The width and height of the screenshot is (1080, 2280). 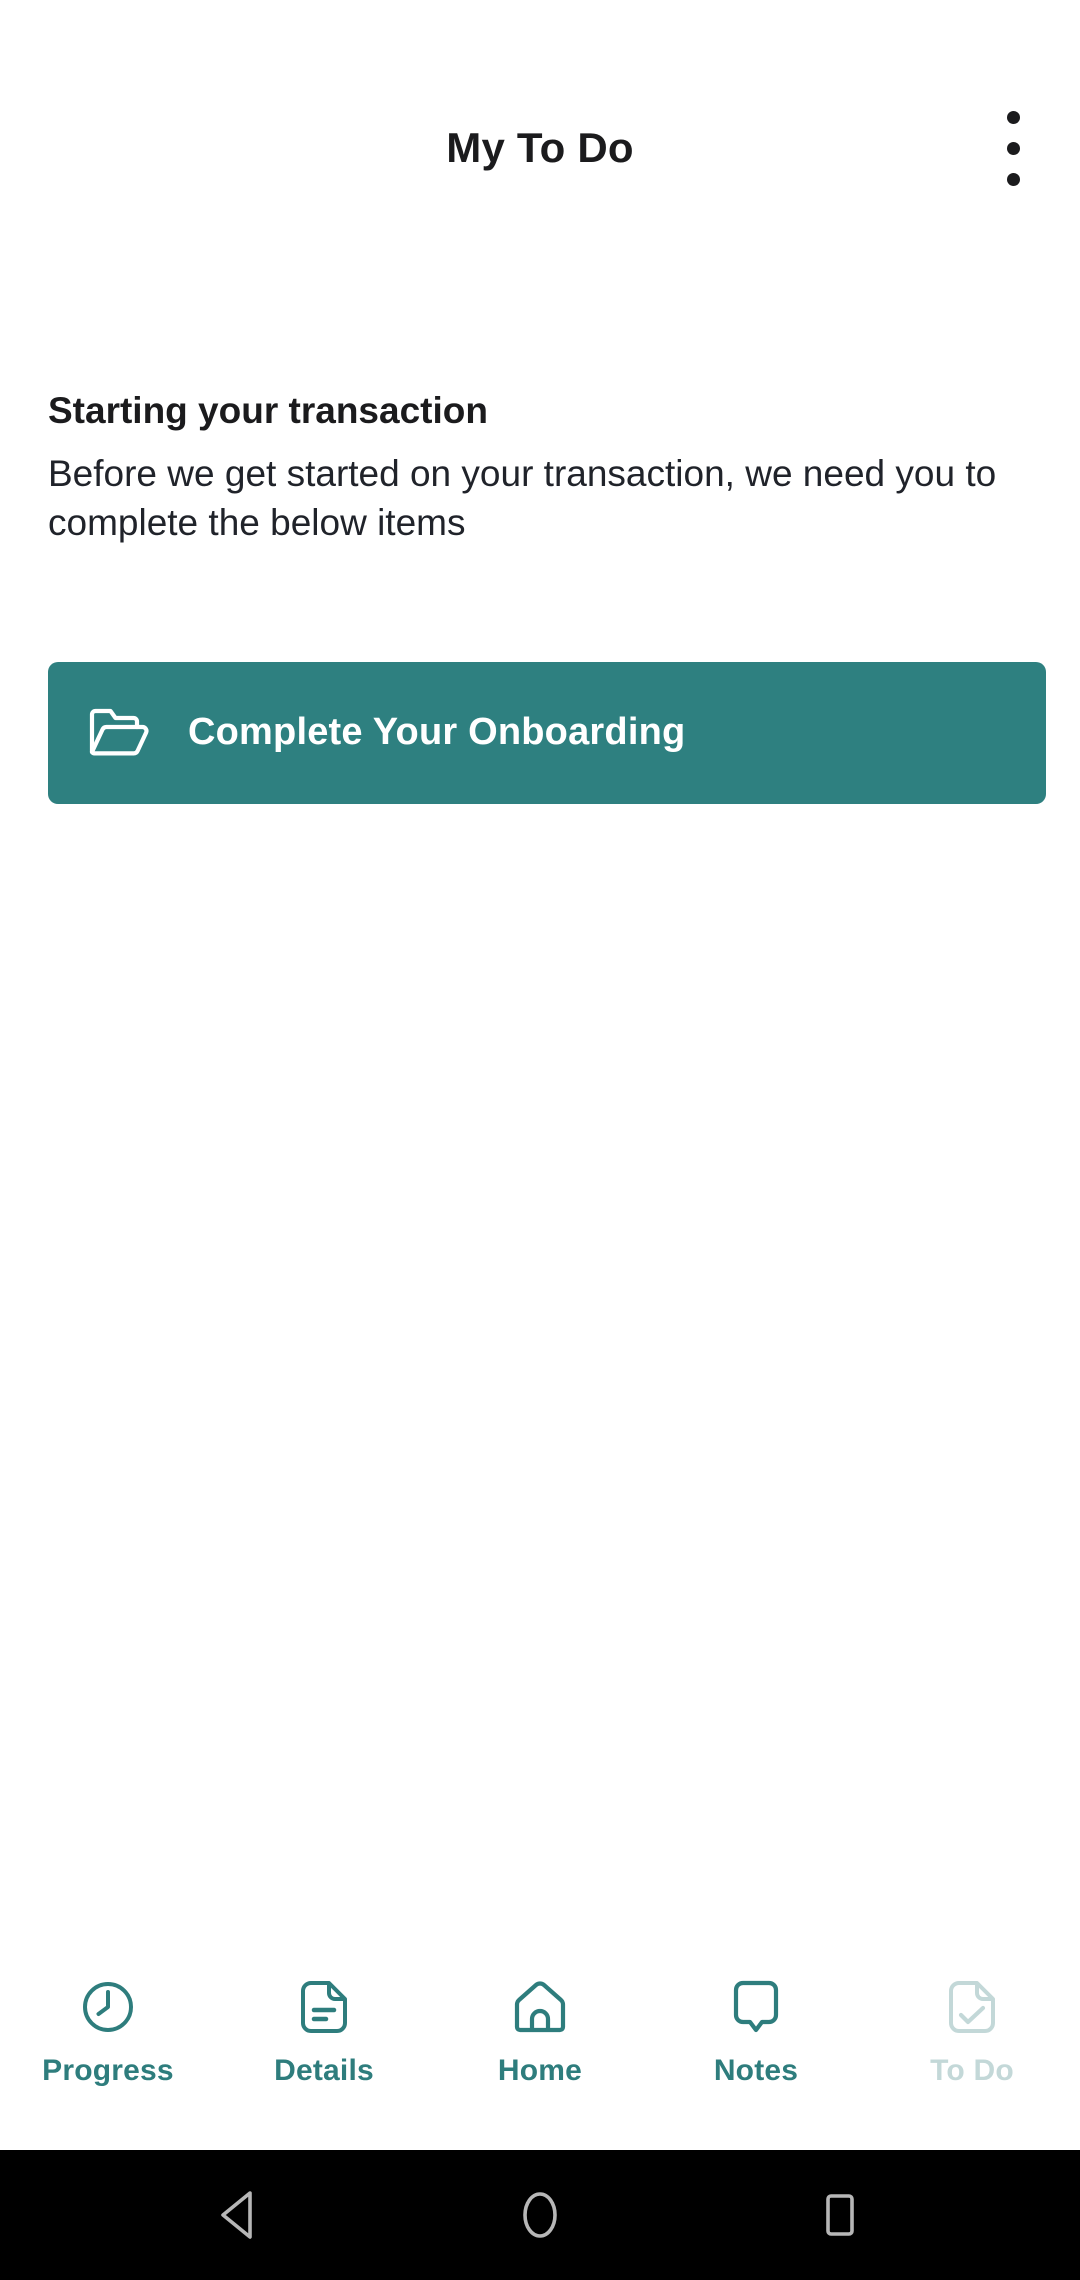 What do you see at coordinates (840, 2215) in the screenshot?
I see `recents-square-icon` at bounding box center [840, 2215].